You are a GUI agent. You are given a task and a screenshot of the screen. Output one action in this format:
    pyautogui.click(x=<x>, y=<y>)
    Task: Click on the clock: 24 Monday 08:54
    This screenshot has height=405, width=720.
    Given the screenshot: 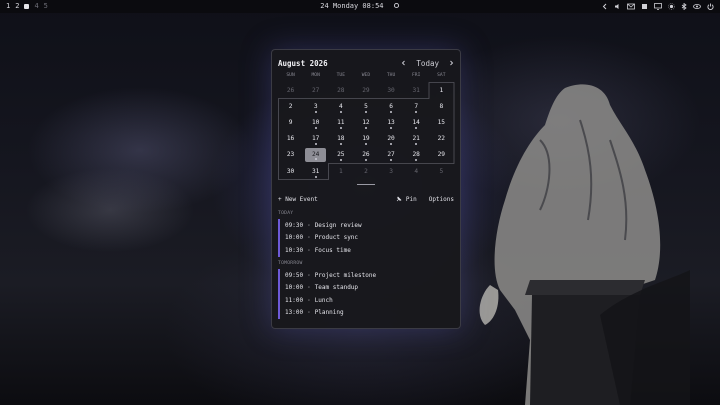 What is the action you would take?
    pyautogui.click(x=351, y=6)
    